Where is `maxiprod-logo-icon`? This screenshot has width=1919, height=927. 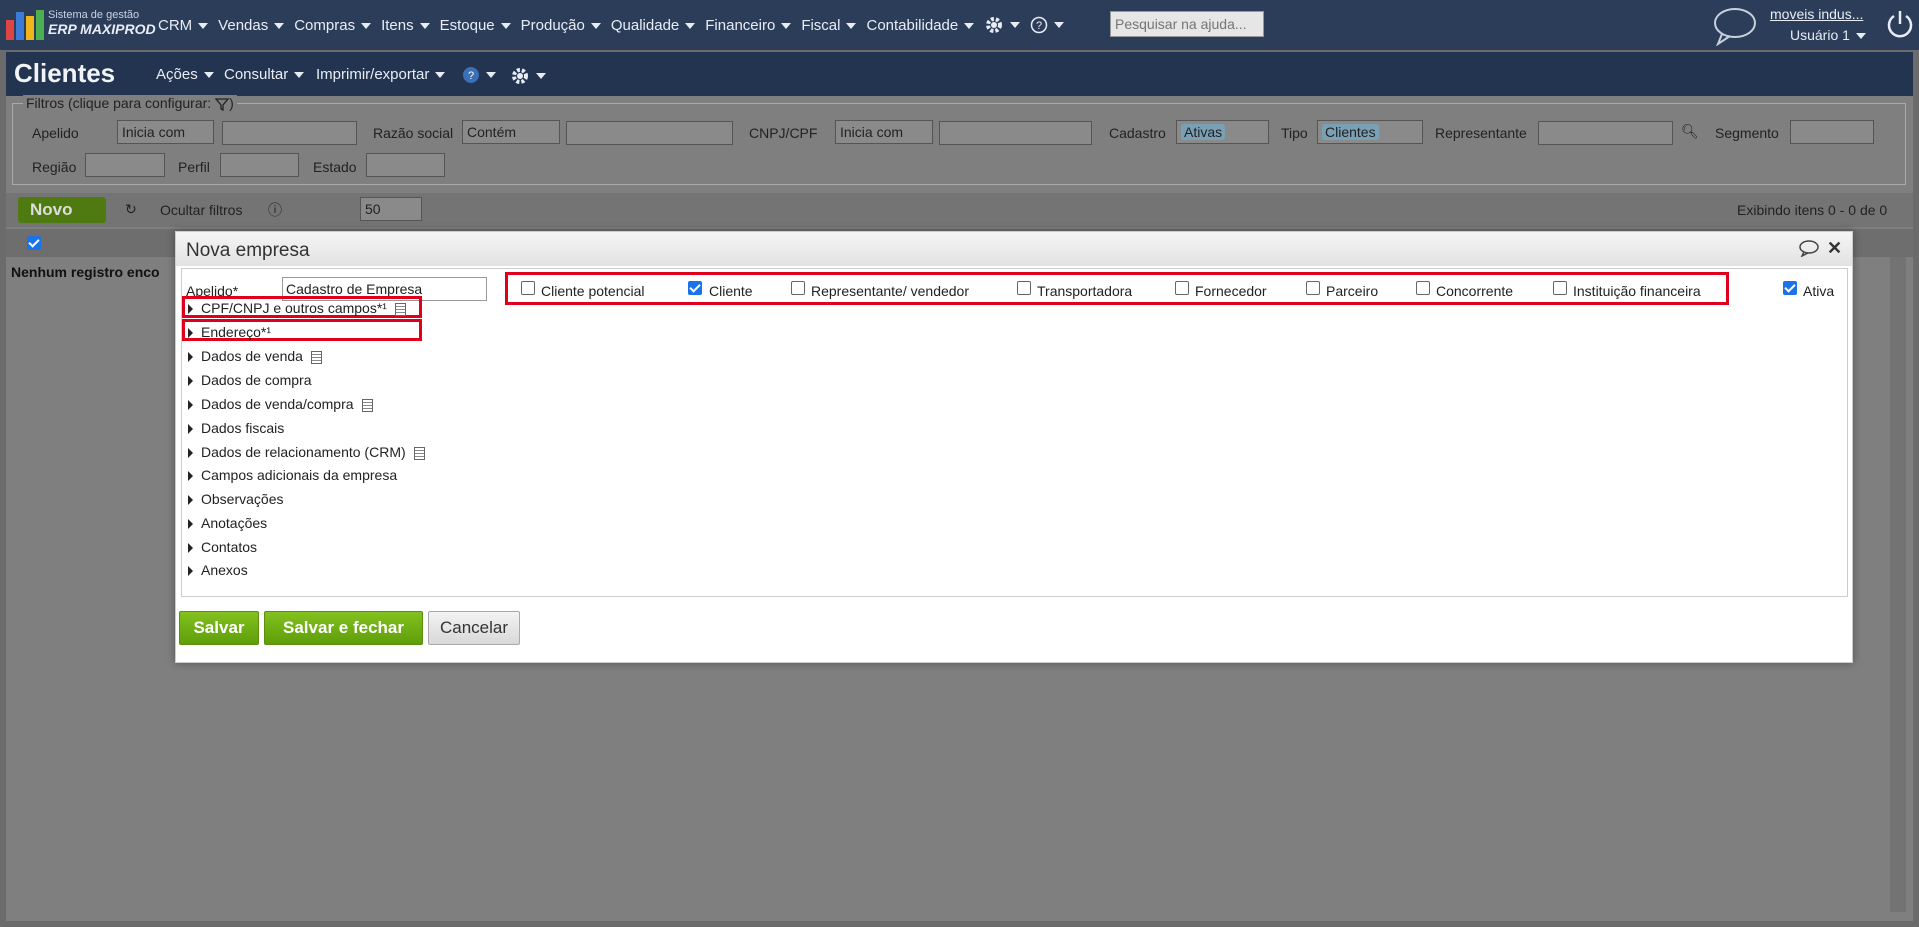 maxiprod-logo-icon is located at coordinates (25, 24).